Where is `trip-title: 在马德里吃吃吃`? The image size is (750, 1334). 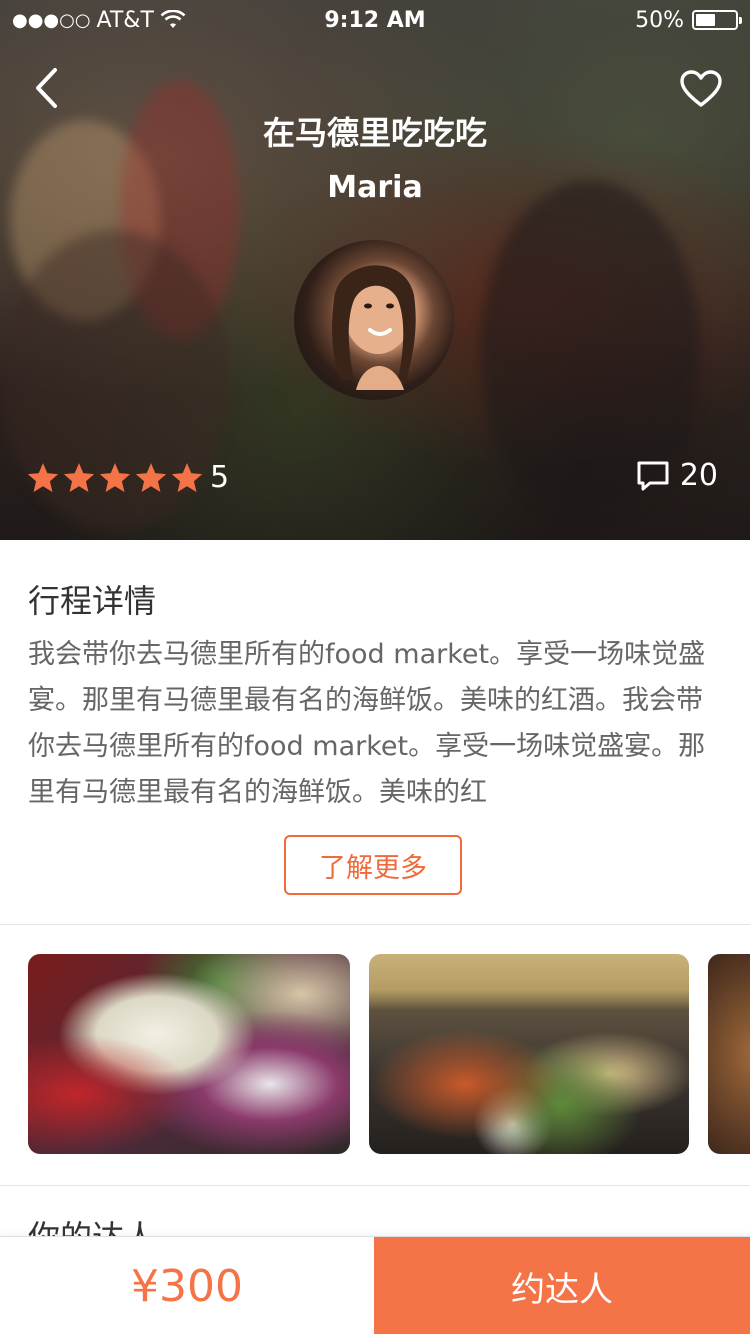
trip-title: 在马德里吃吃吃 is located at coordinates (374, 133).